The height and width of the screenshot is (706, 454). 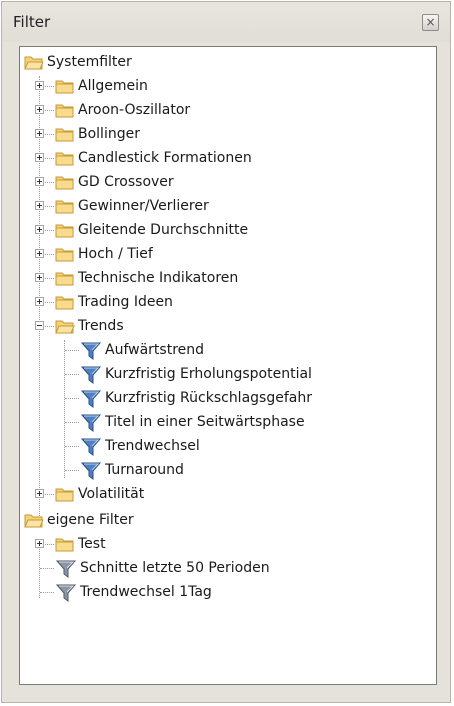 What do you see at coordinates (101, 326) in the screenshot?
I see `tree-node-label: Trends` at bounding box center [101, 326].